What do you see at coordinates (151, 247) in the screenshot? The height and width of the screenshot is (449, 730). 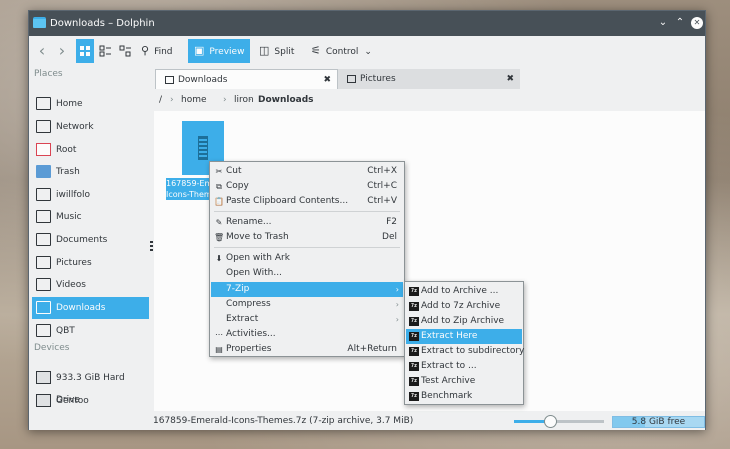 I see `panel-splitter-handle` at bounding box center [151, 247].